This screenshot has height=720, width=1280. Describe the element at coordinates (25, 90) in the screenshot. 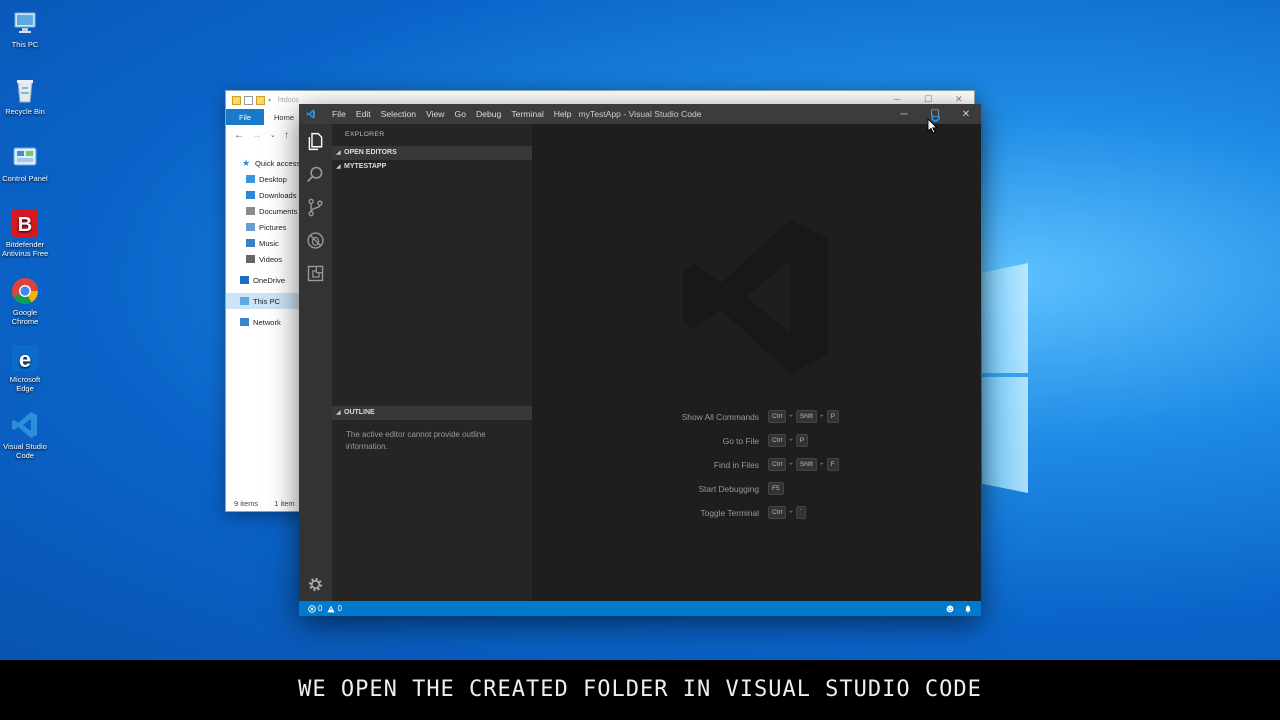

I see `recycle-bin-icon` at that location.